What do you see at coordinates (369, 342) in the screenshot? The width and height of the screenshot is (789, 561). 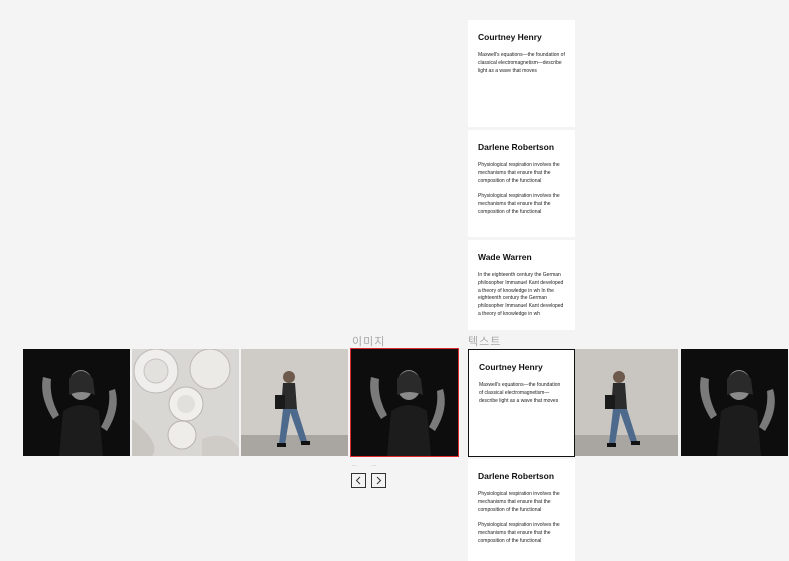 I see `image-column-label: 이미지` at bounding box center [369, 342].